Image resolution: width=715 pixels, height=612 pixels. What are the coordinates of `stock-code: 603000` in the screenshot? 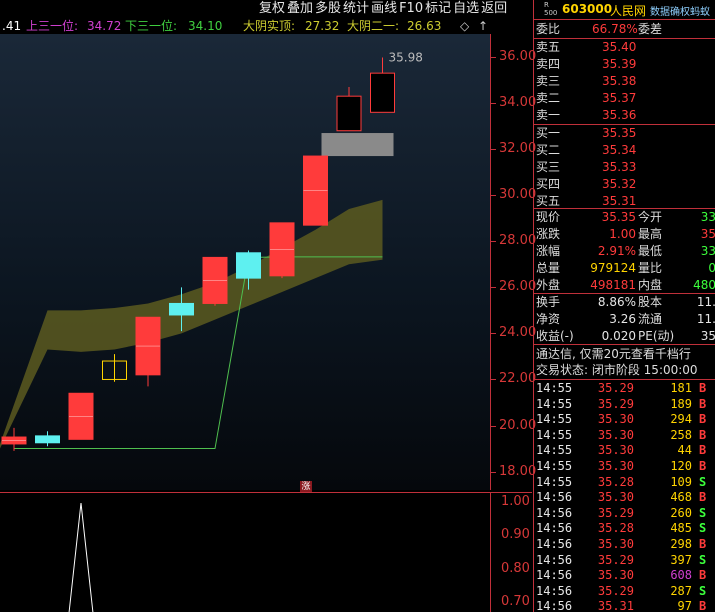 It's located at (587, 9).